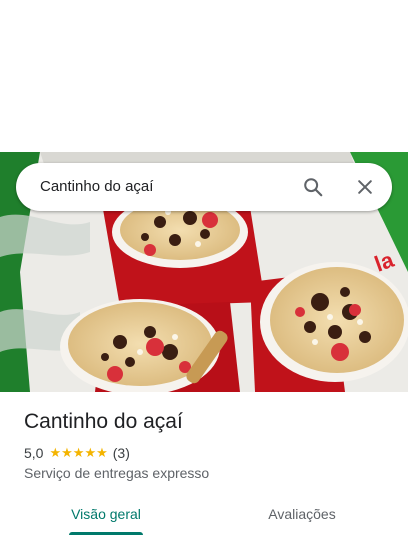 Image resolution: width=408 pixels, height=544 pixels. What do you see at coordinates (204, 521) in the screenshot?
I see `place-tabs: Visão geral Avaliações` at bounding box center [204, 521].